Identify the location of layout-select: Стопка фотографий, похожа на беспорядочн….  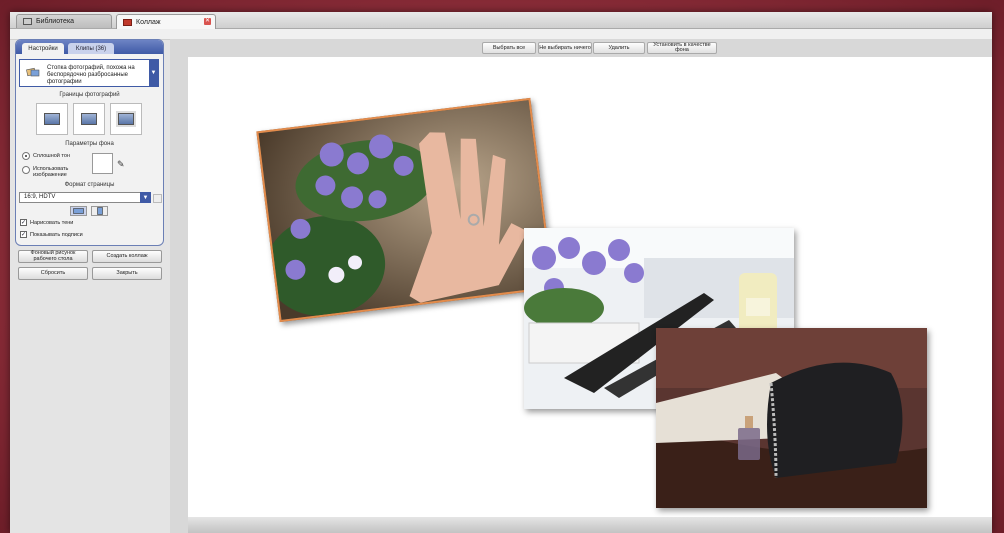
(89, 73).